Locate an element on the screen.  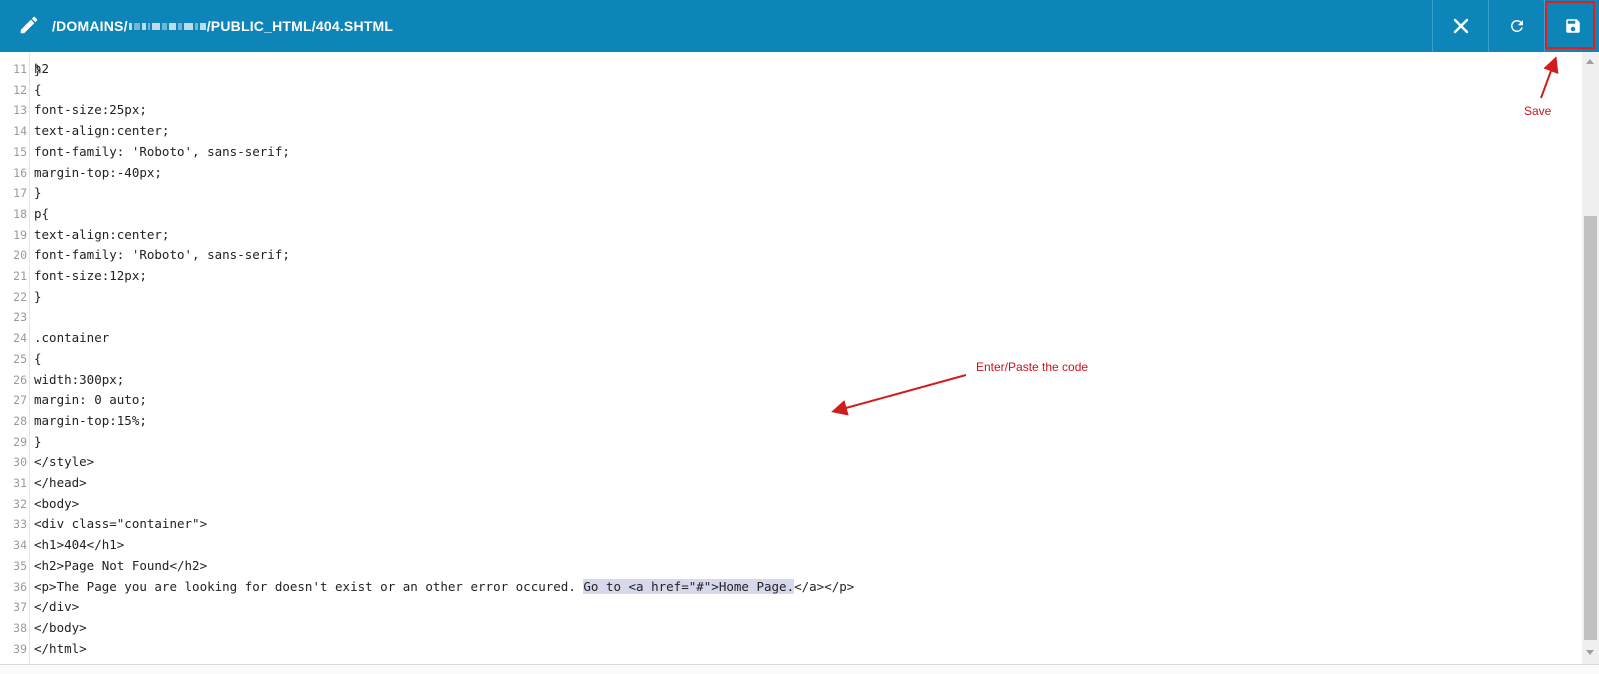
line-text: font-size:25px; is located at coordinates (90, 110).